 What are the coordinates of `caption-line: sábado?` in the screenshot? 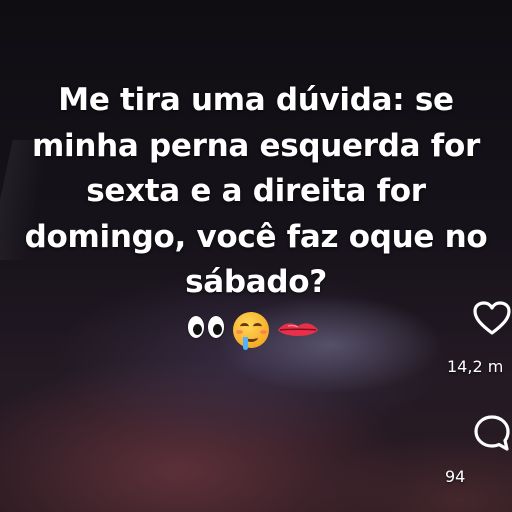 It's located at (256, 282).